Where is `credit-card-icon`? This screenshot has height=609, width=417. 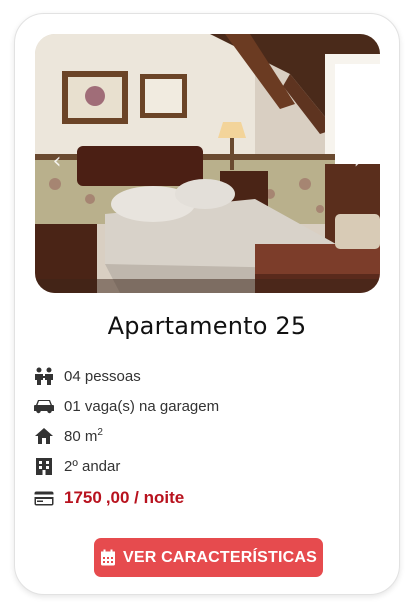 credit-card-icon is located at coordinates (44, 498).